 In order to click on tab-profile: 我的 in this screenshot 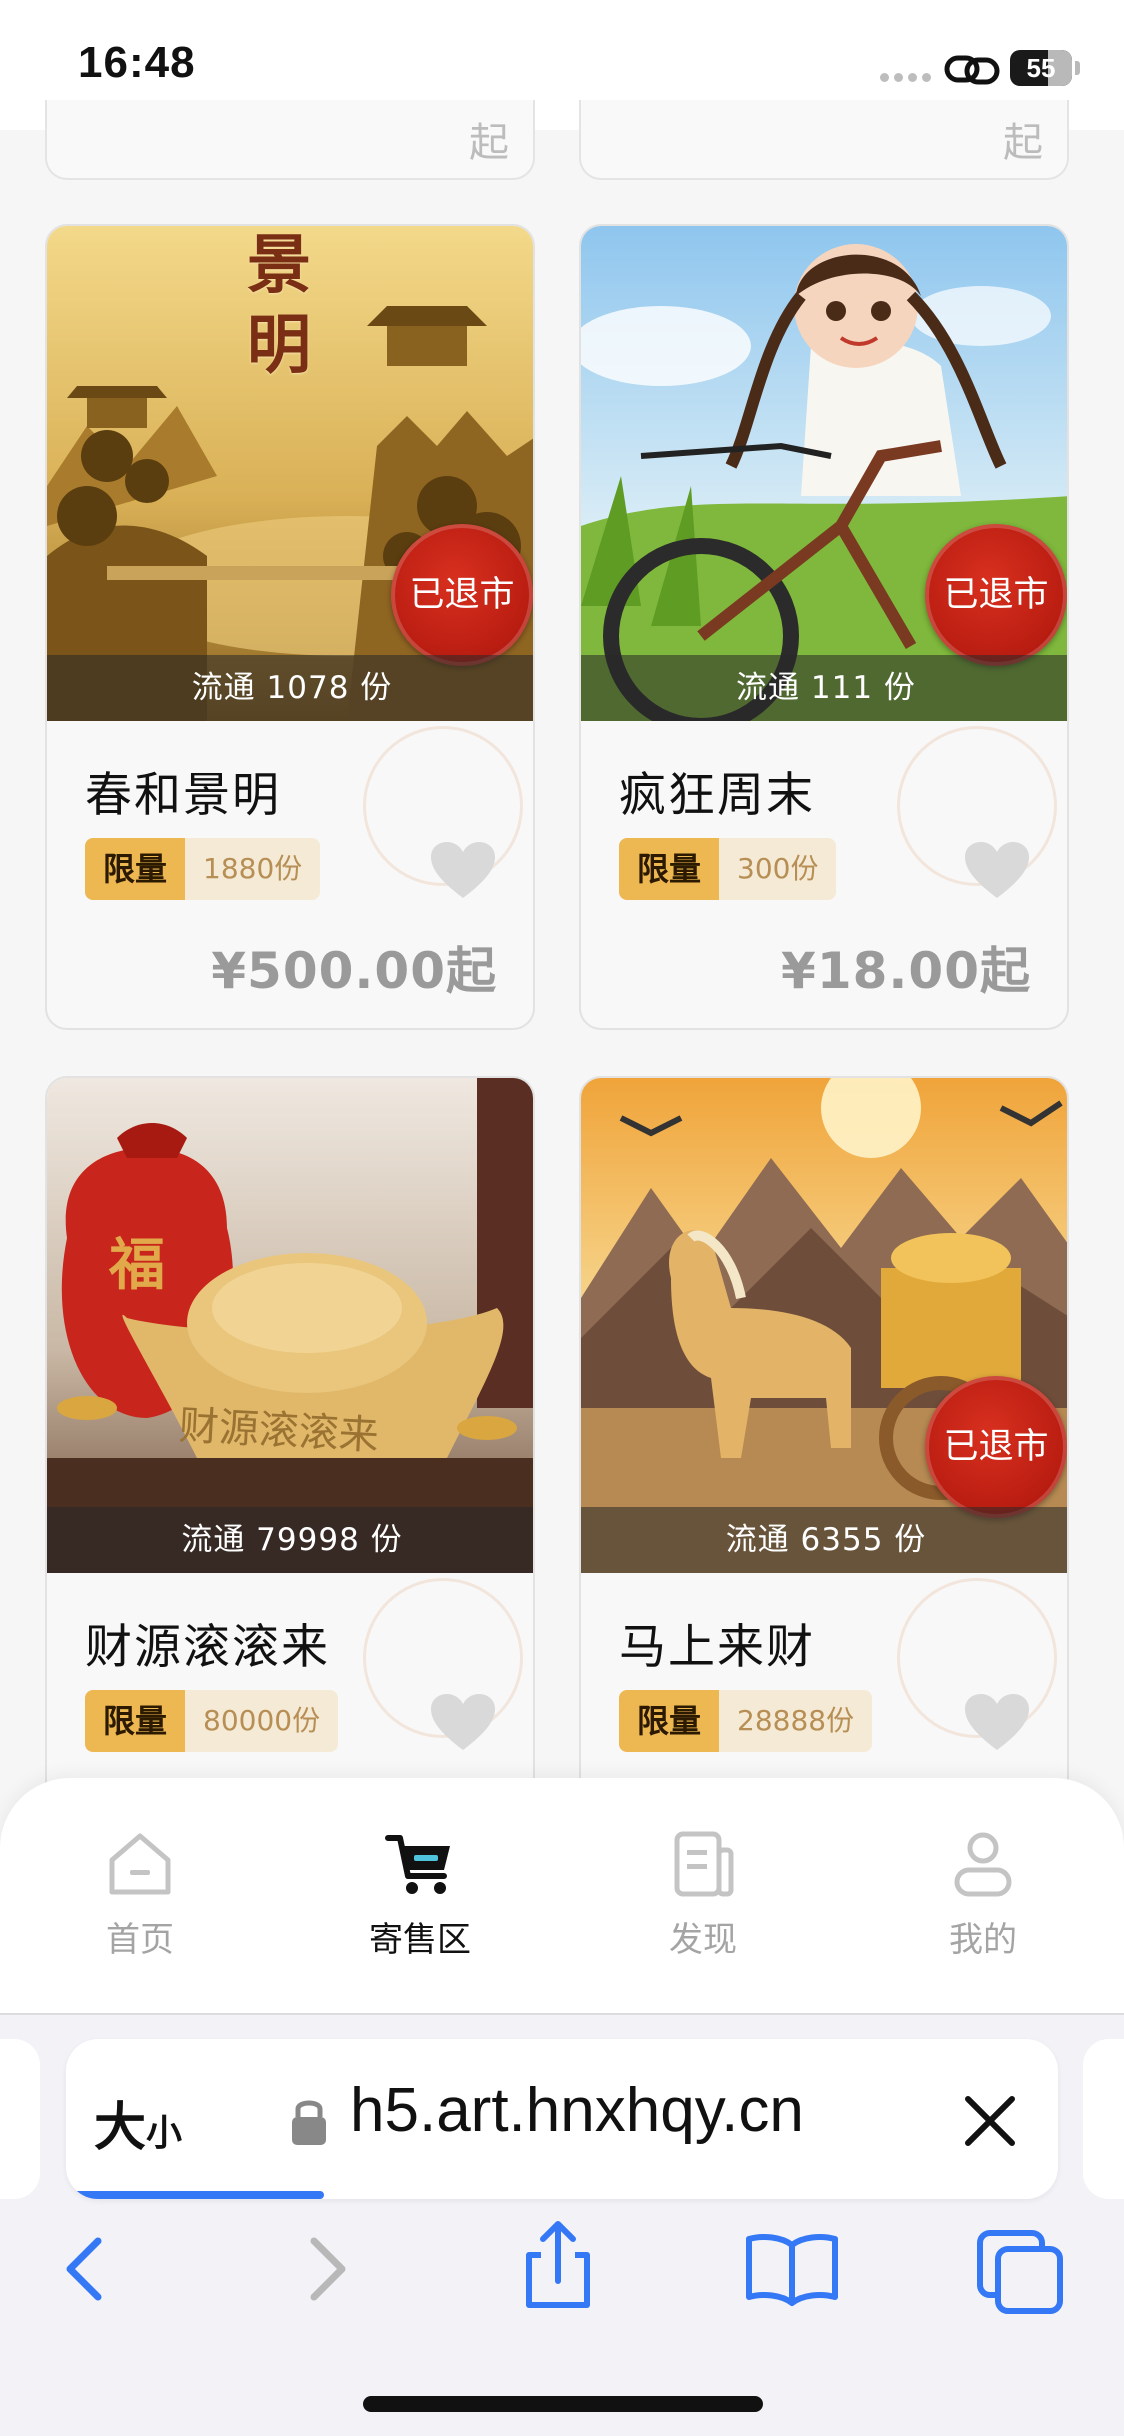, I will do `click(983, 1894)`.